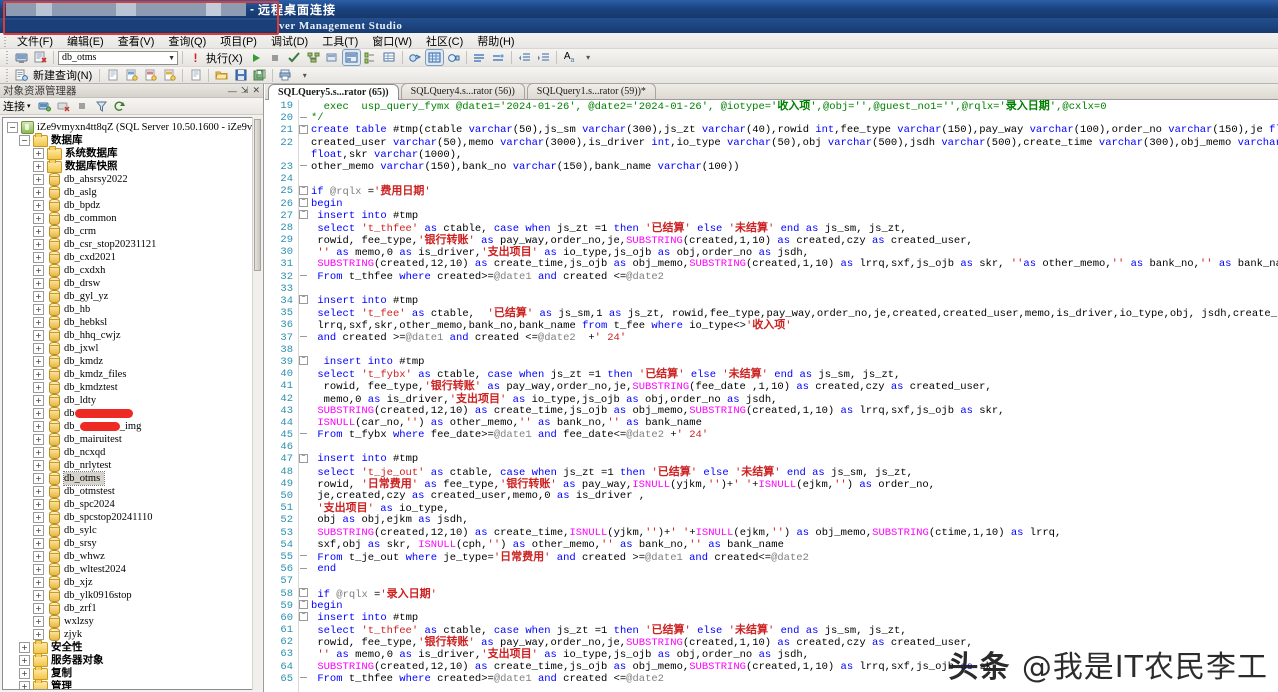 This screenshot has width=1278, height=692. What do you see at coordinates (85, 41) in the screenshot?
I see `menu-edit: 编辑(E)` at bounding box center [85, 41].